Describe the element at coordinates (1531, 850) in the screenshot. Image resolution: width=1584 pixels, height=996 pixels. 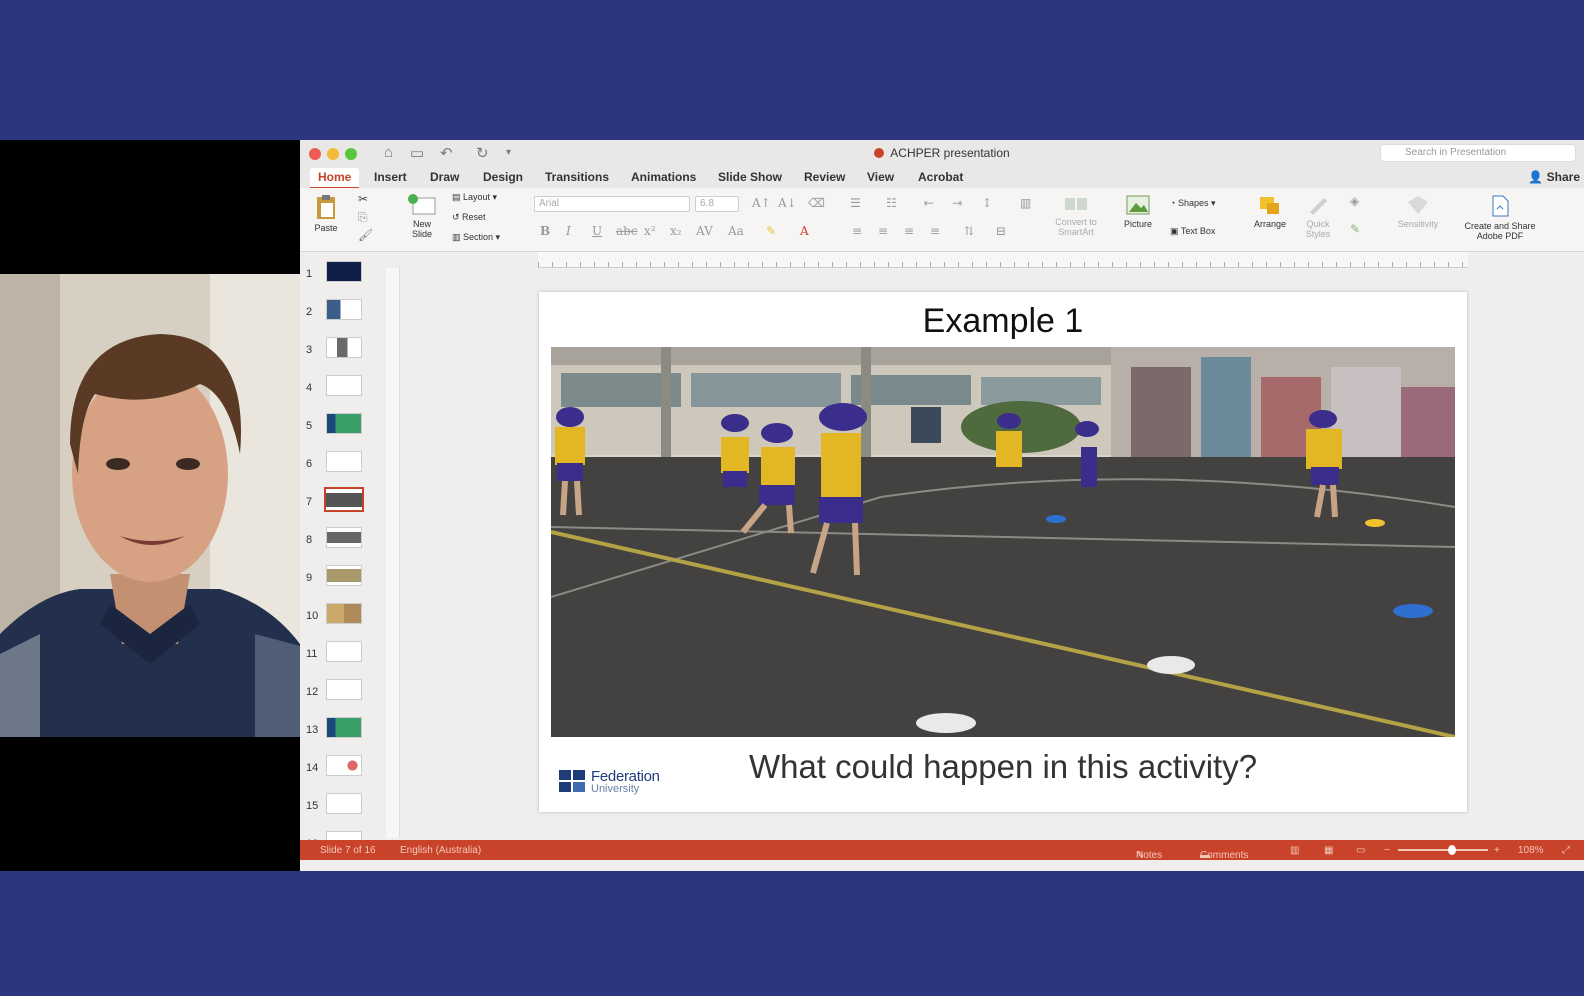
I see `zoom-level: 108%` at that location.